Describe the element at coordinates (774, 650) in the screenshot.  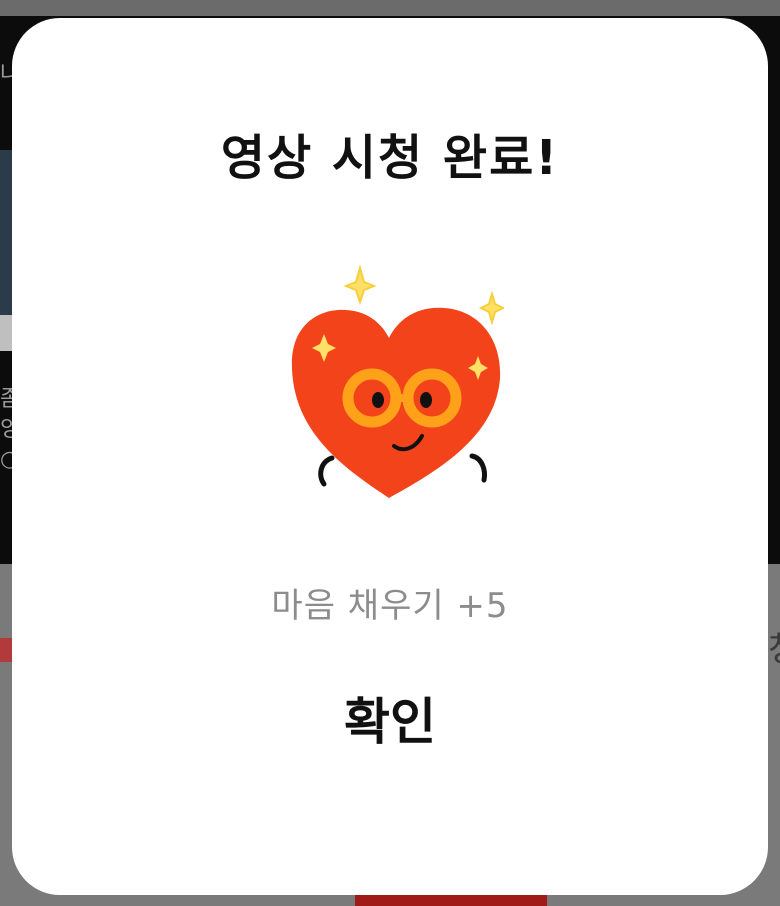
I see `background-right-text: 청` at that location.